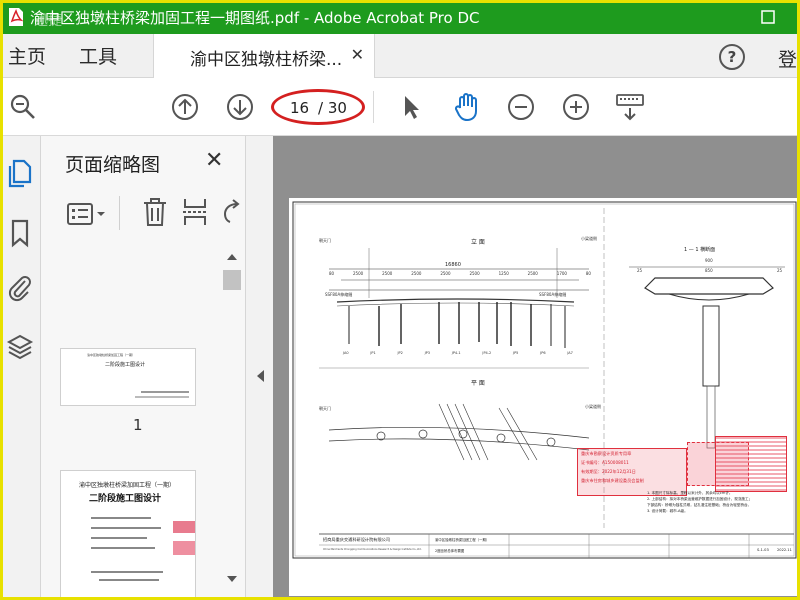 Image resolution: width=800 pixels, height=600 pixels. I want to click on pier-label: JP4-2, so click(487, 353).